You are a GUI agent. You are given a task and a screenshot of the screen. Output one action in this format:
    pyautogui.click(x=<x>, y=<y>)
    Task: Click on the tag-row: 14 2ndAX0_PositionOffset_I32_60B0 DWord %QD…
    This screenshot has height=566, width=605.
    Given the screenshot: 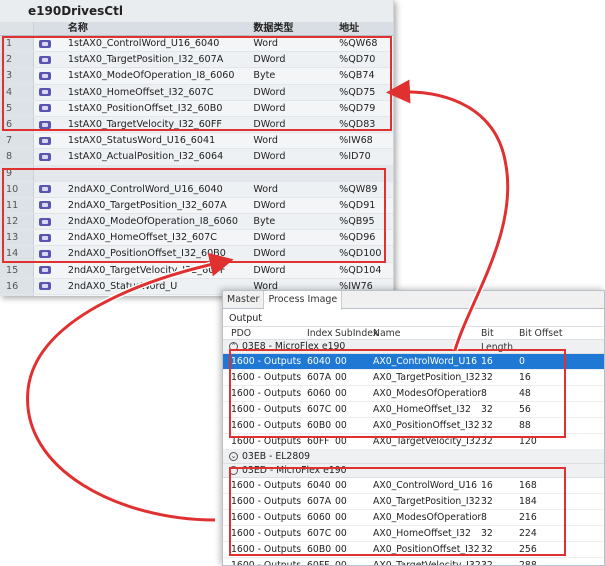 What is the action you would take?
    pyautogui.click(x=196, y=254)
    